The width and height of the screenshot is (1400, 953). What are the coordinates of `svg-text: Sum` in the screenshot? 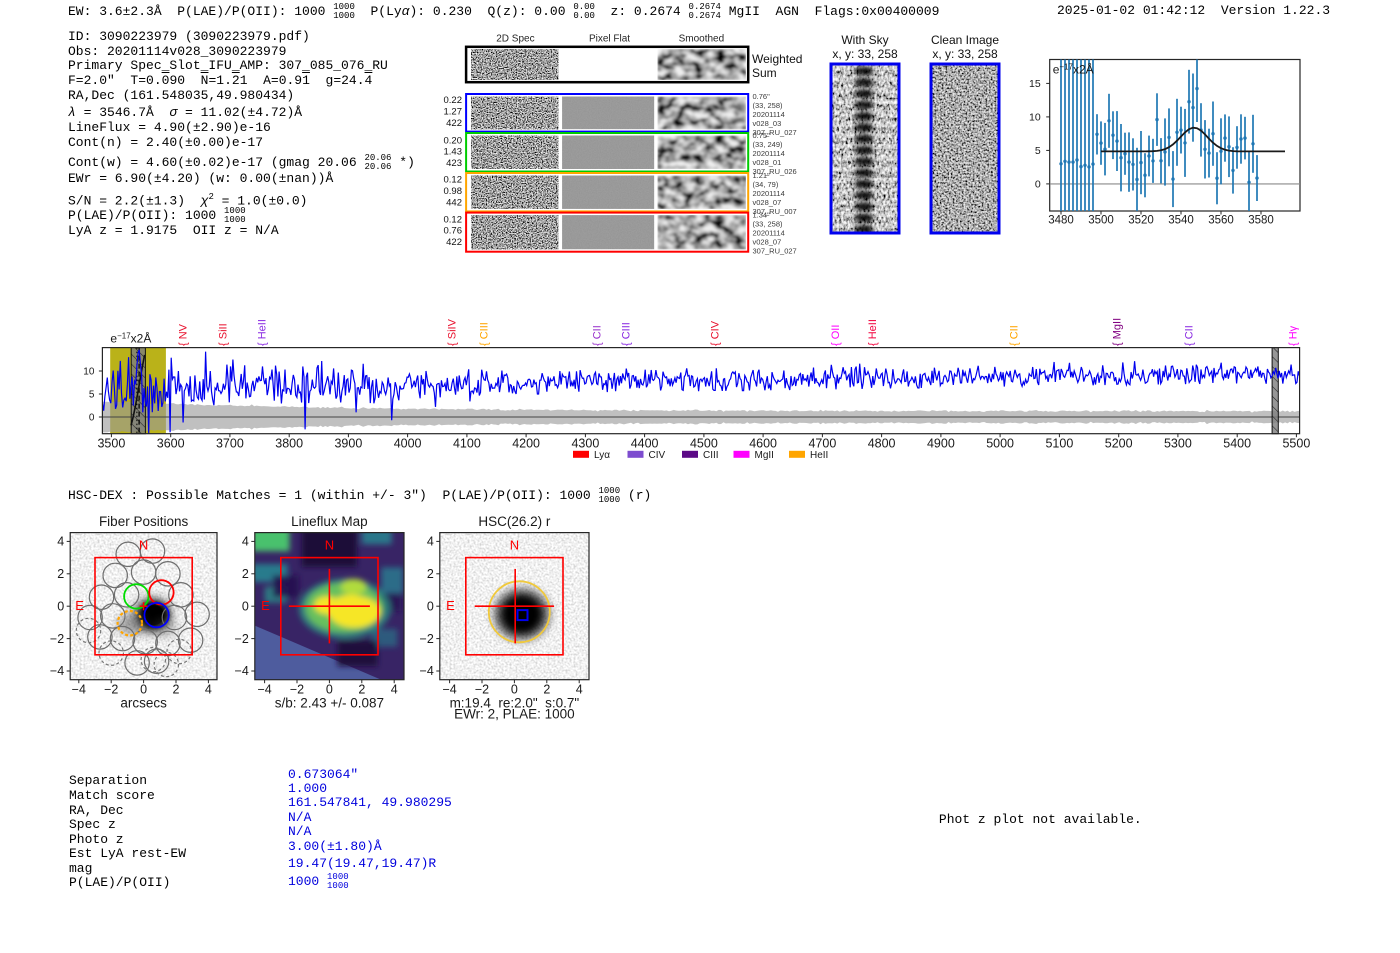 It's located at (764, 73).